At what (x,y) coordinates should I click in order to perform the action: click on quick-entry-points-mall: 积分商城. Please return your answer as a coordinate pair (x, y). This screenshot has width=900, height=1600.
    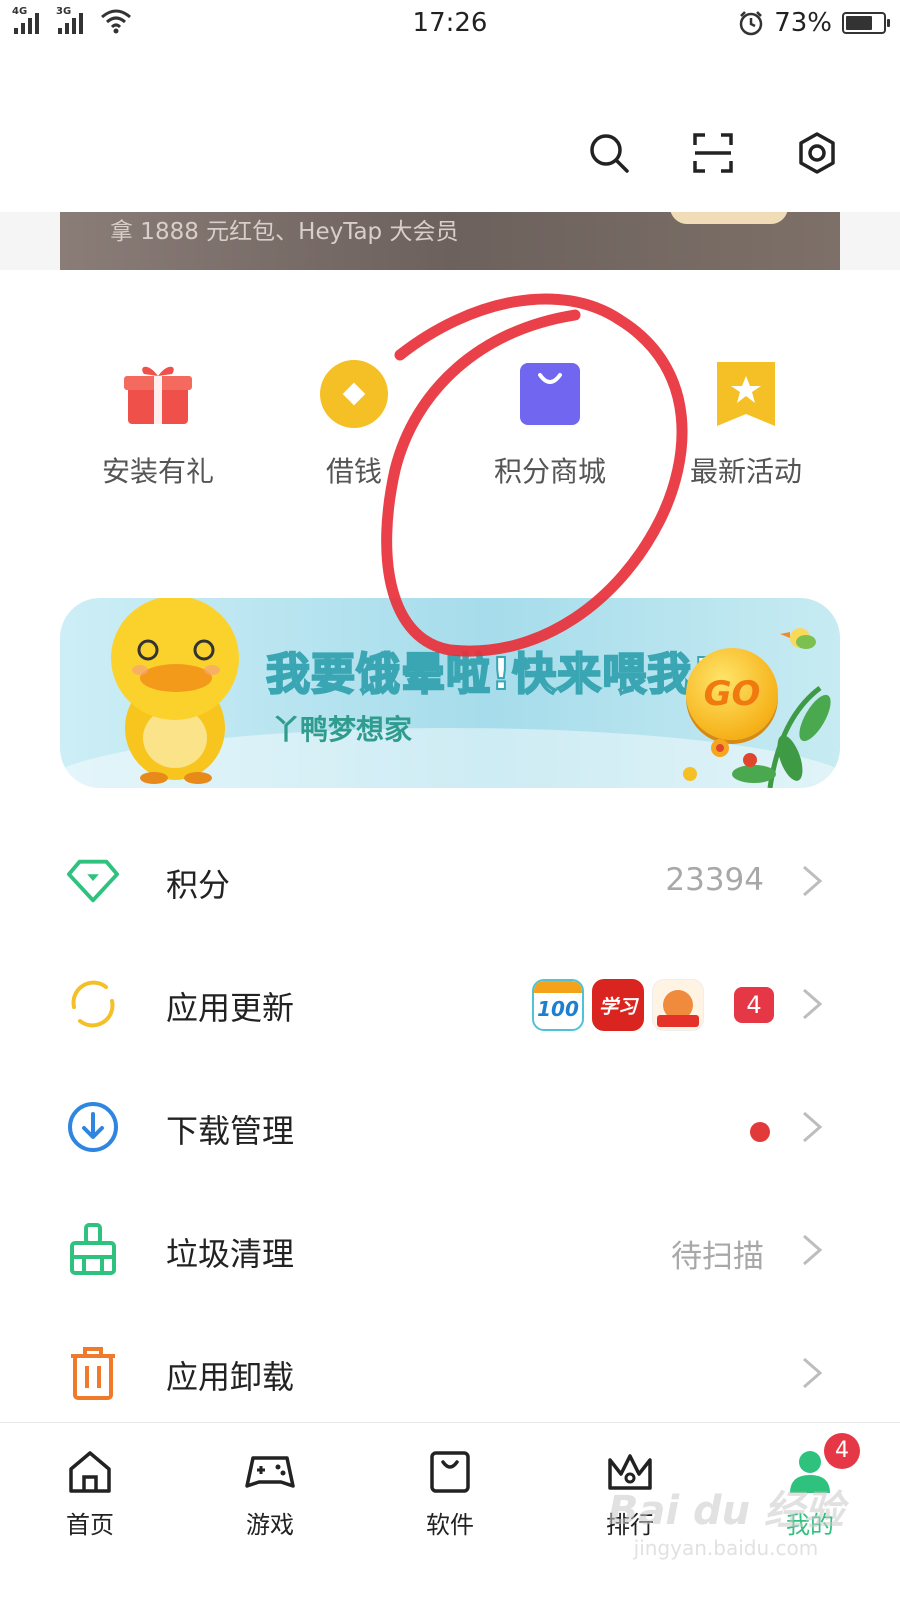
    Looking at the image, I should click on (550, 424).